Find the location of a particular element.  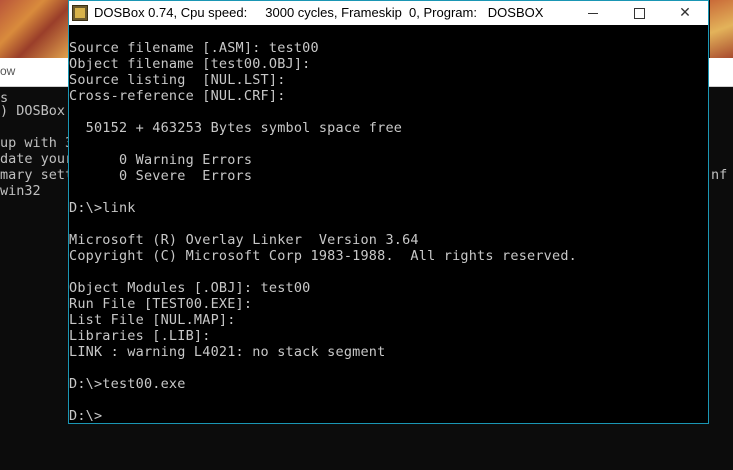

background-console-line: mary sett is located at coordinates (37, 175).